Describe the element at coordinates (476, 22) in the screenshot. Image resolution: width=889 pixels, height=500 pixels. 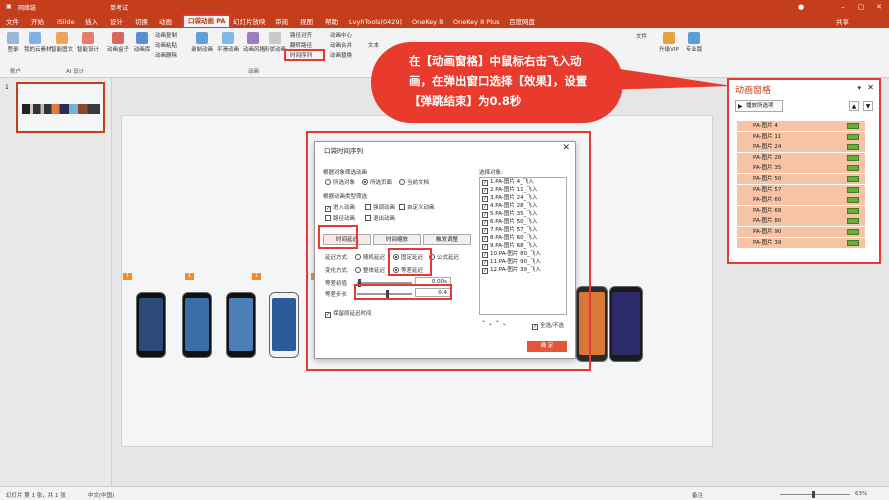
I see `tab-onekey8plus: OneKey 8 Plus` at that location.